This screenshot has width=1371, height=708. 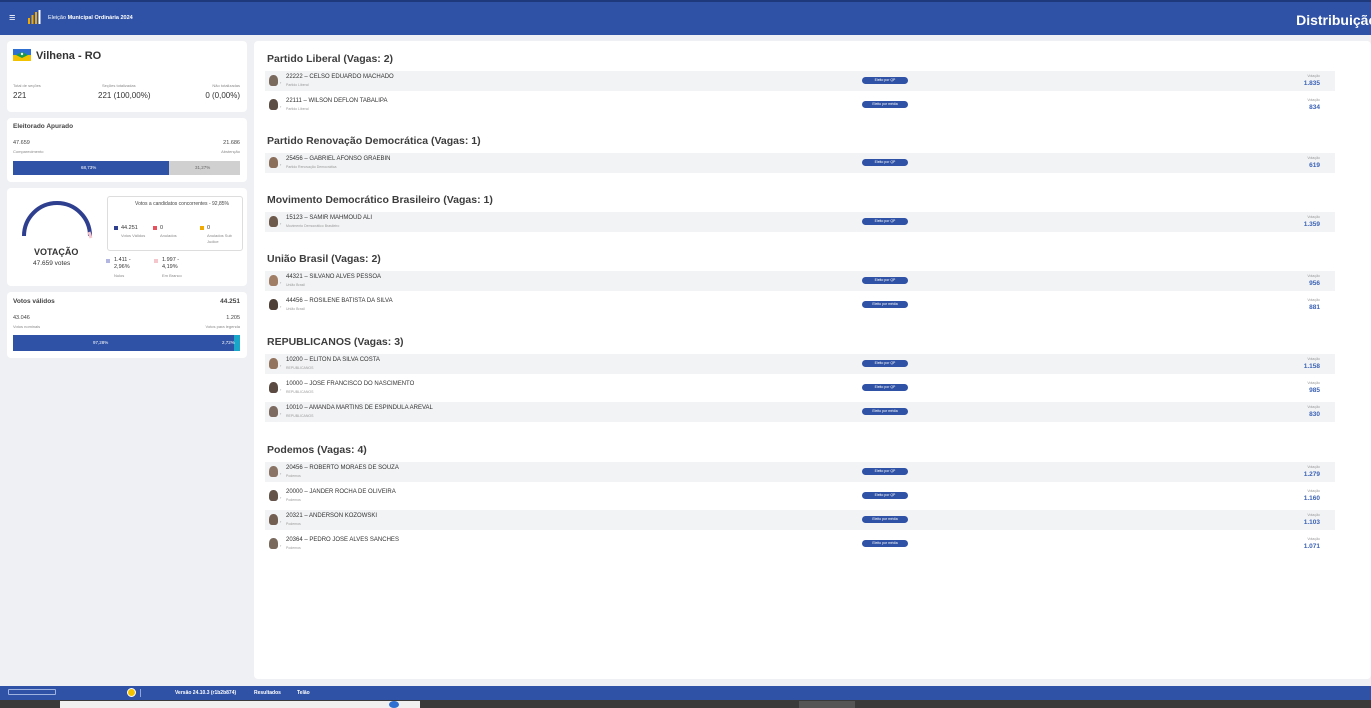 I want to click on legenda-pct: 2,72%, so click(x=228, y=342).